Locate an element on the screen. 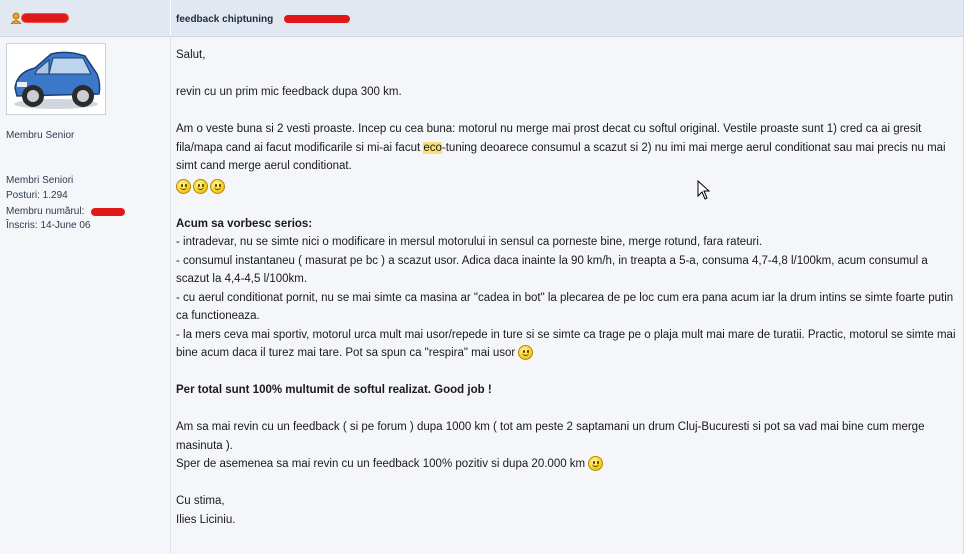 The width and height of the screenshot is (967, 554). user-posts: Posturi: 1.294 is located at coordinates (37, 195).